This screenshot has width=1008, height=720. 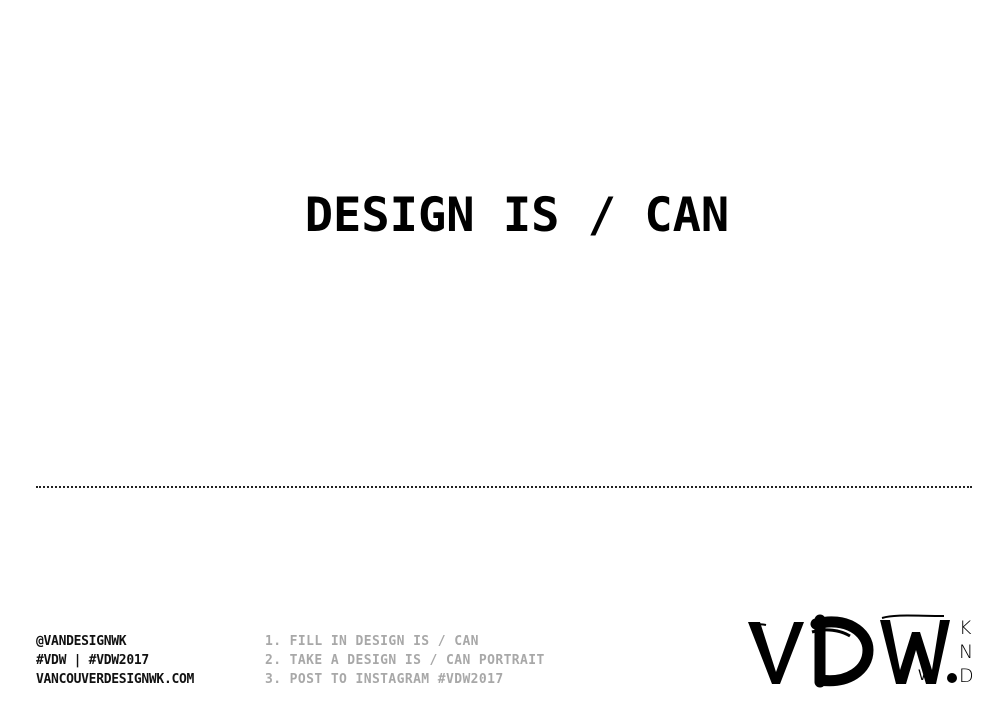 I want to click on social-handle: @VANDESIGNWK, so click(x=81, y=641).